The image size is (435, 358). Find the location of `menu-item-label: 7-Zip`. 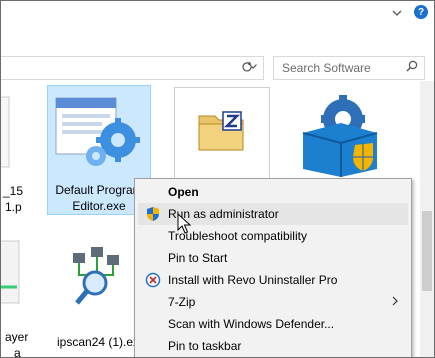

menu-item-label: 7-Zip is located at coordinates (182, 302).